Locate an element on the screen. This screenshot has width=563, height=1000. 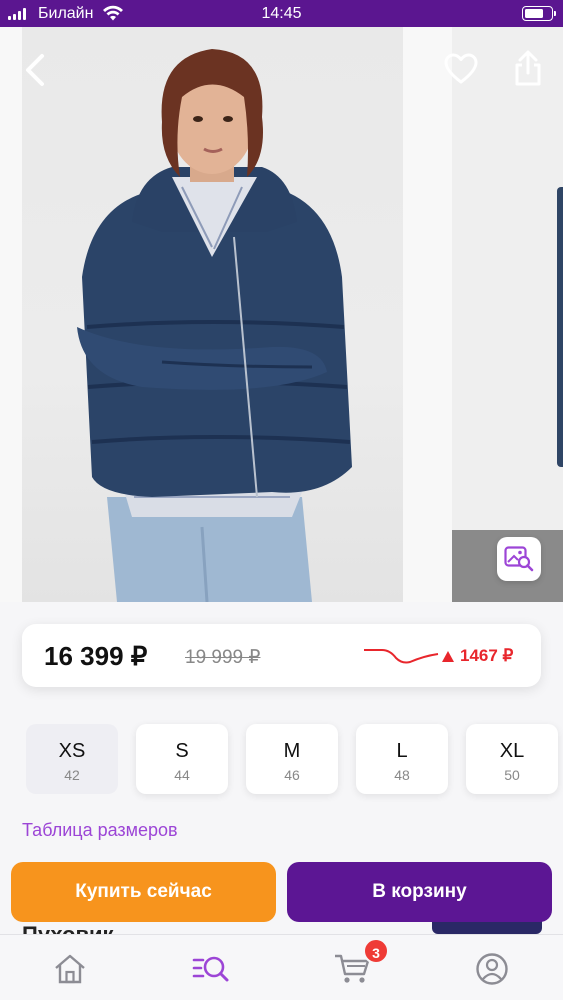
home-icon is located at coordinates (70, 969).